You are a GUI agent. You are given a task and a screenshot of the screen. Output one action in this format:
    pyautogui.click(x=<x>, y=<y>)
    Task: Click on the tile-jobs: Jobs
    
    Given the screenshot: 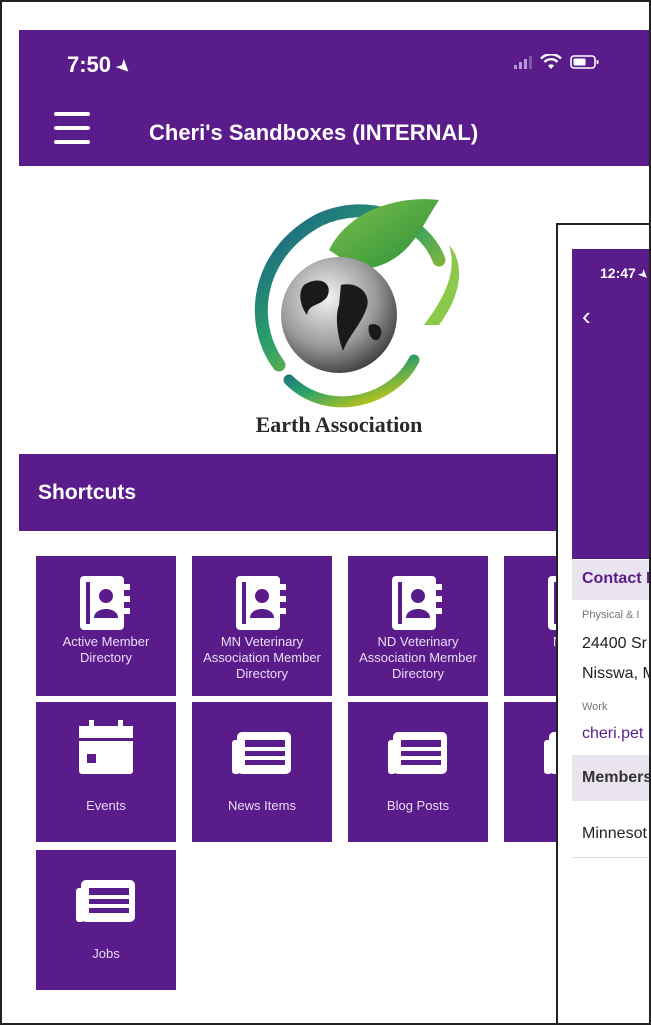 What is the action you would take?
    pyautogui.click(x=106, y=920)
    